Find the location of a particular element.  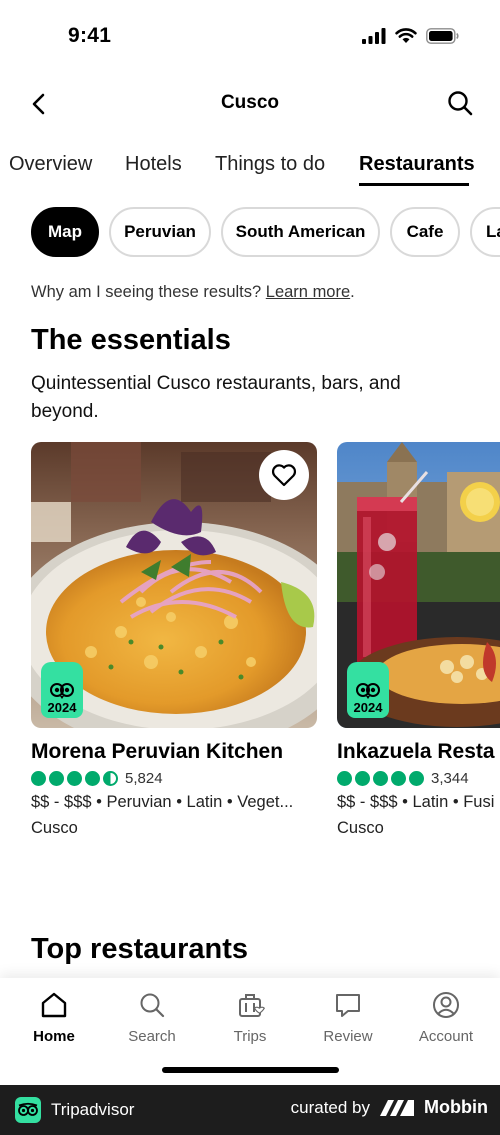

review-count: 5,824 is located at coordinates (144, 778).